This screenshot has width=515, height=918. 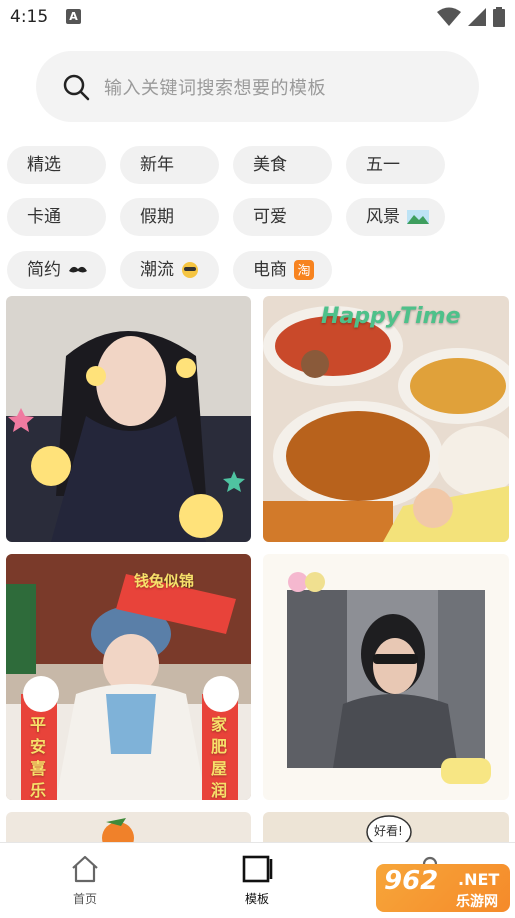 I want to click on tag-fengjing: 风景, so click(x=395, y=217).